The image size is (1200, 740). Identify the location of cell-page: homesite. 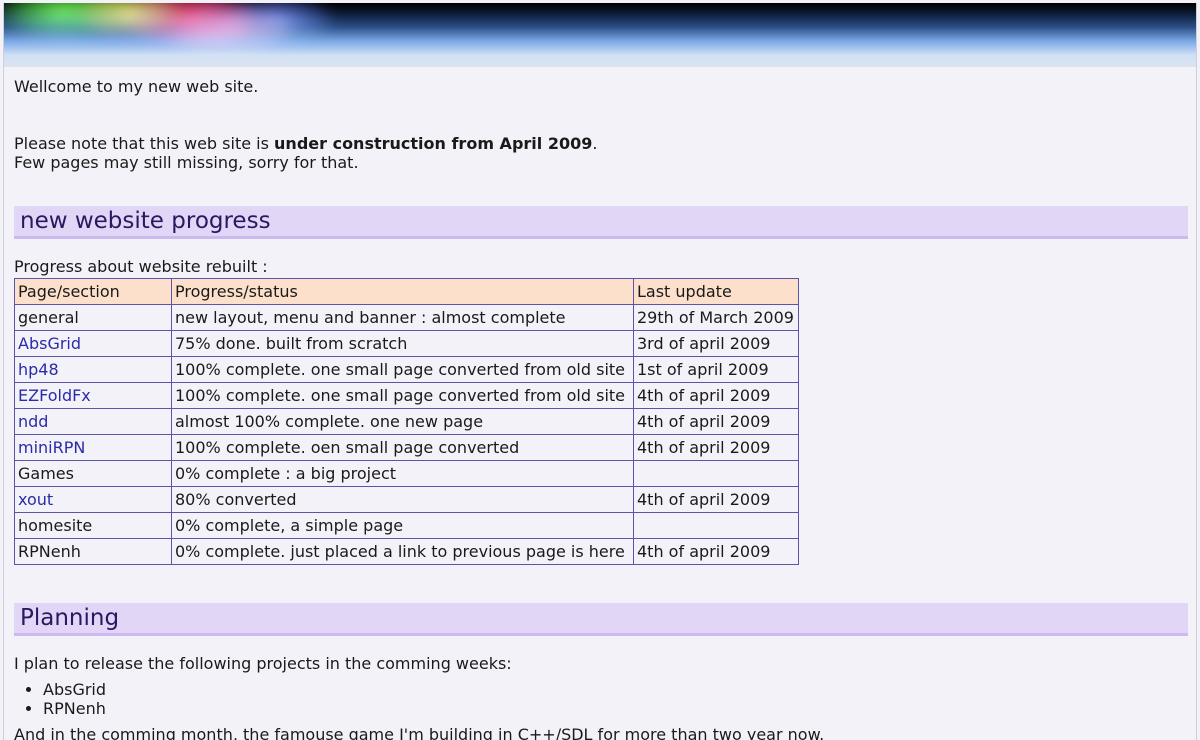
(93, 525).